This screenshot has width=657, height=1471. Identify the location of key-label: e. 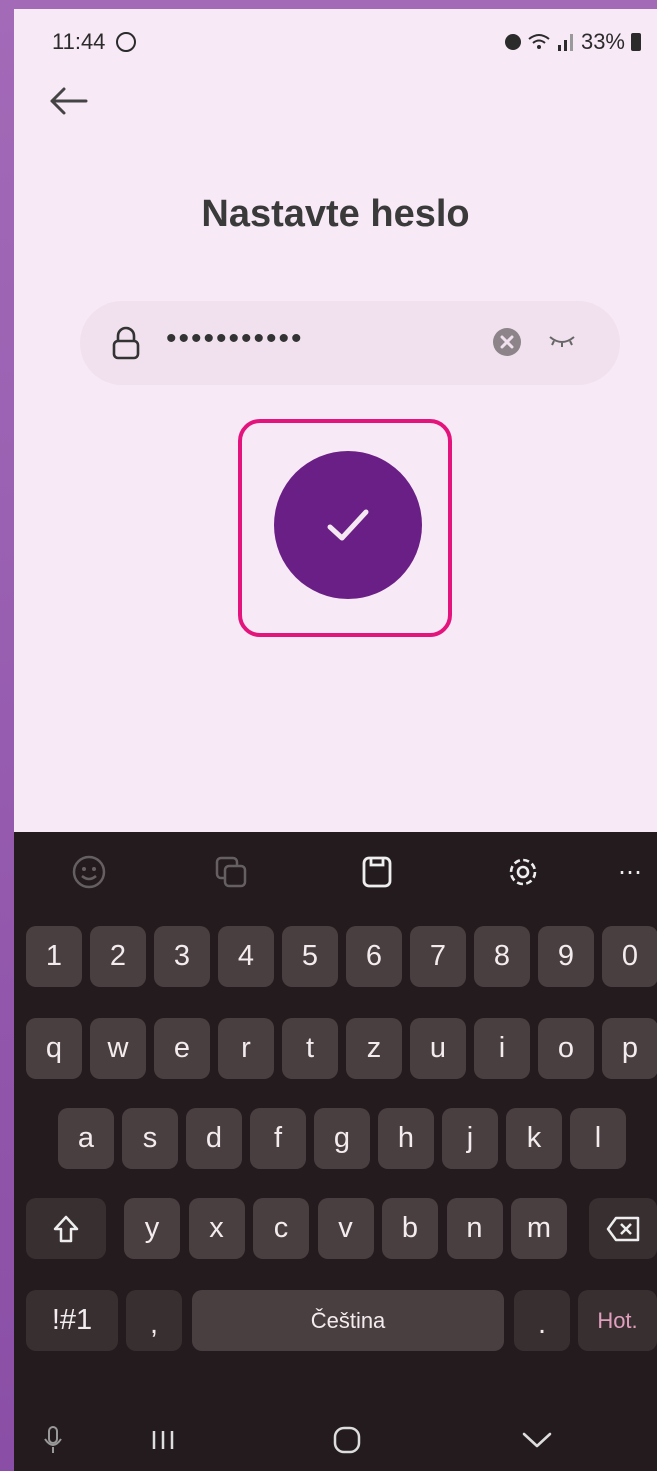
(182, 1048).